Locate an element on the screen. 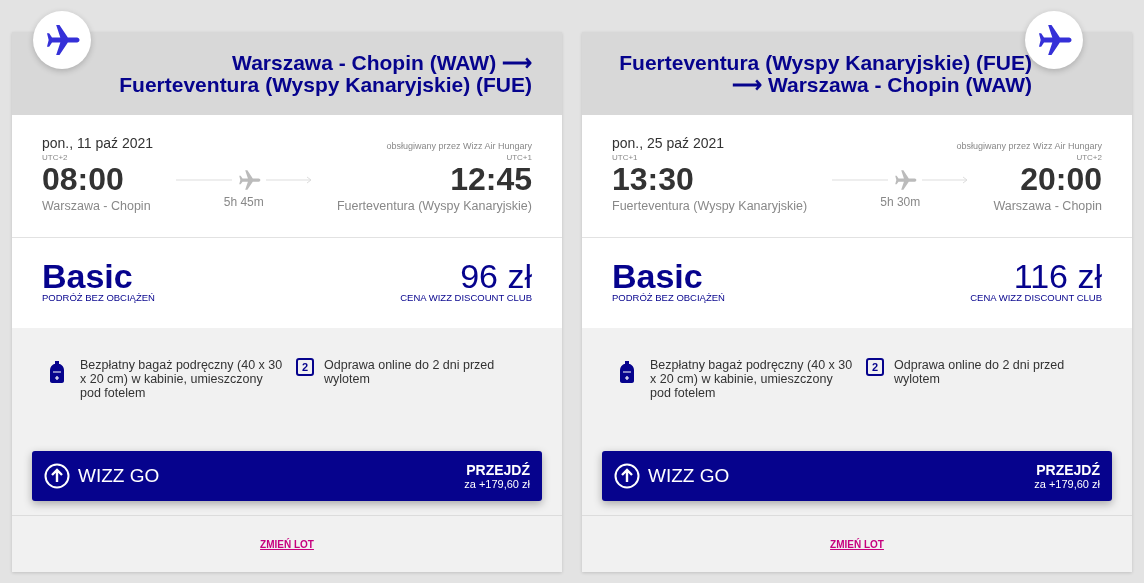 This screenshot has width=1144, height=583. fare-price: 96 zł is located at coordinates (496, 276).